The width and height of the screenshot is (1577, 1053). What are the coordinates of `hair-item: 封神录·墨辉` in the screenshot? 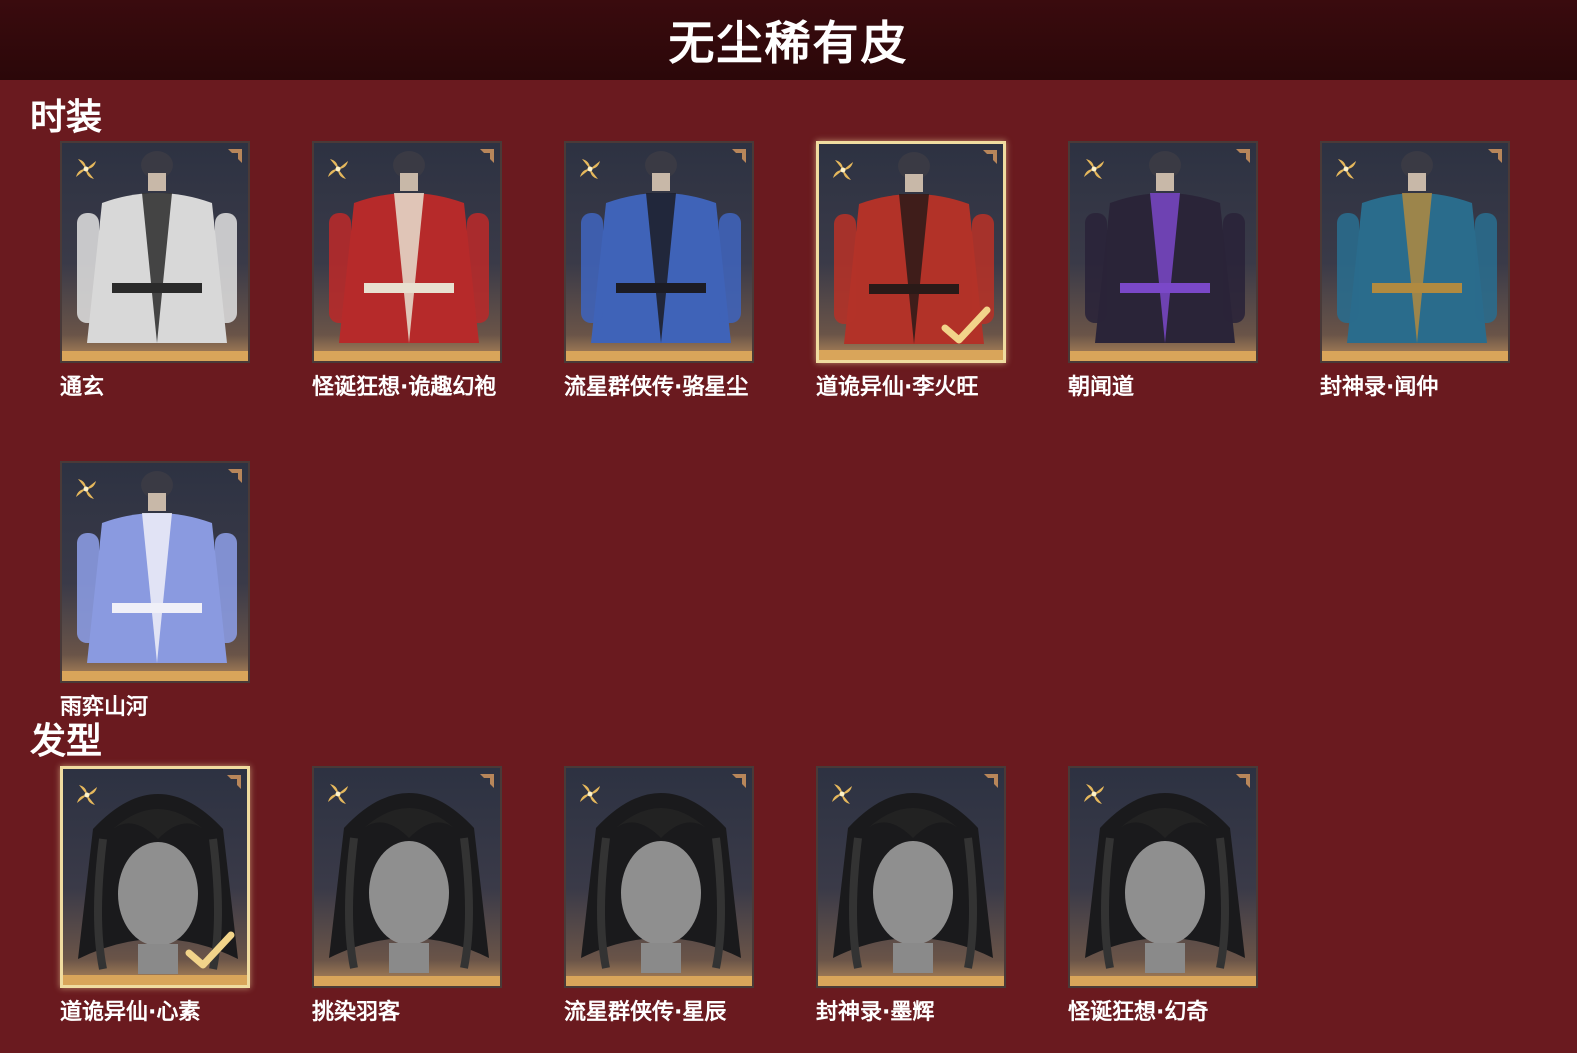 It's located at (911, 896).